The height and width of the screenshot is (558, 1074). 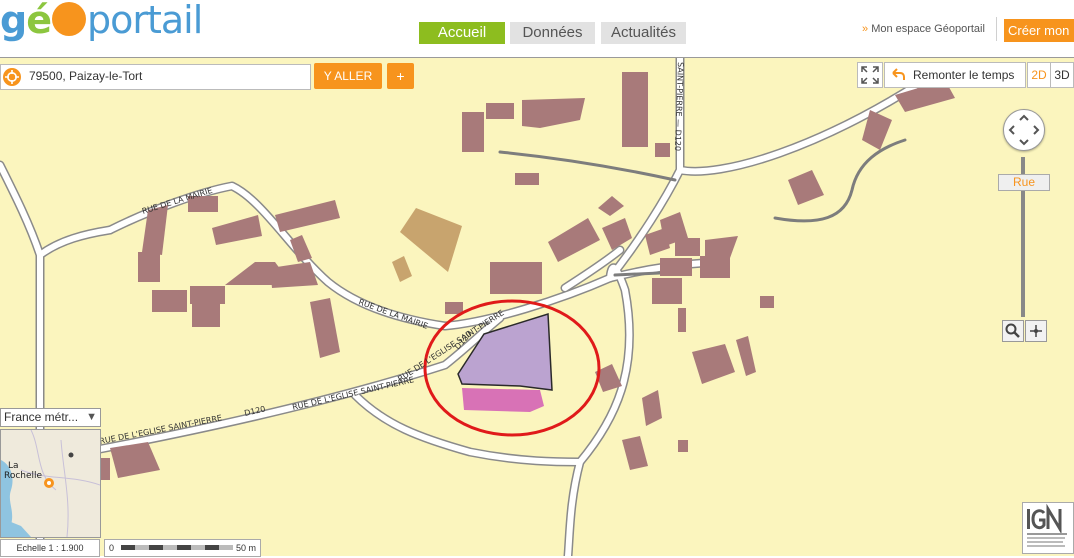 I want to click on ign-logo-graphic, so click(x=1047, y=525).